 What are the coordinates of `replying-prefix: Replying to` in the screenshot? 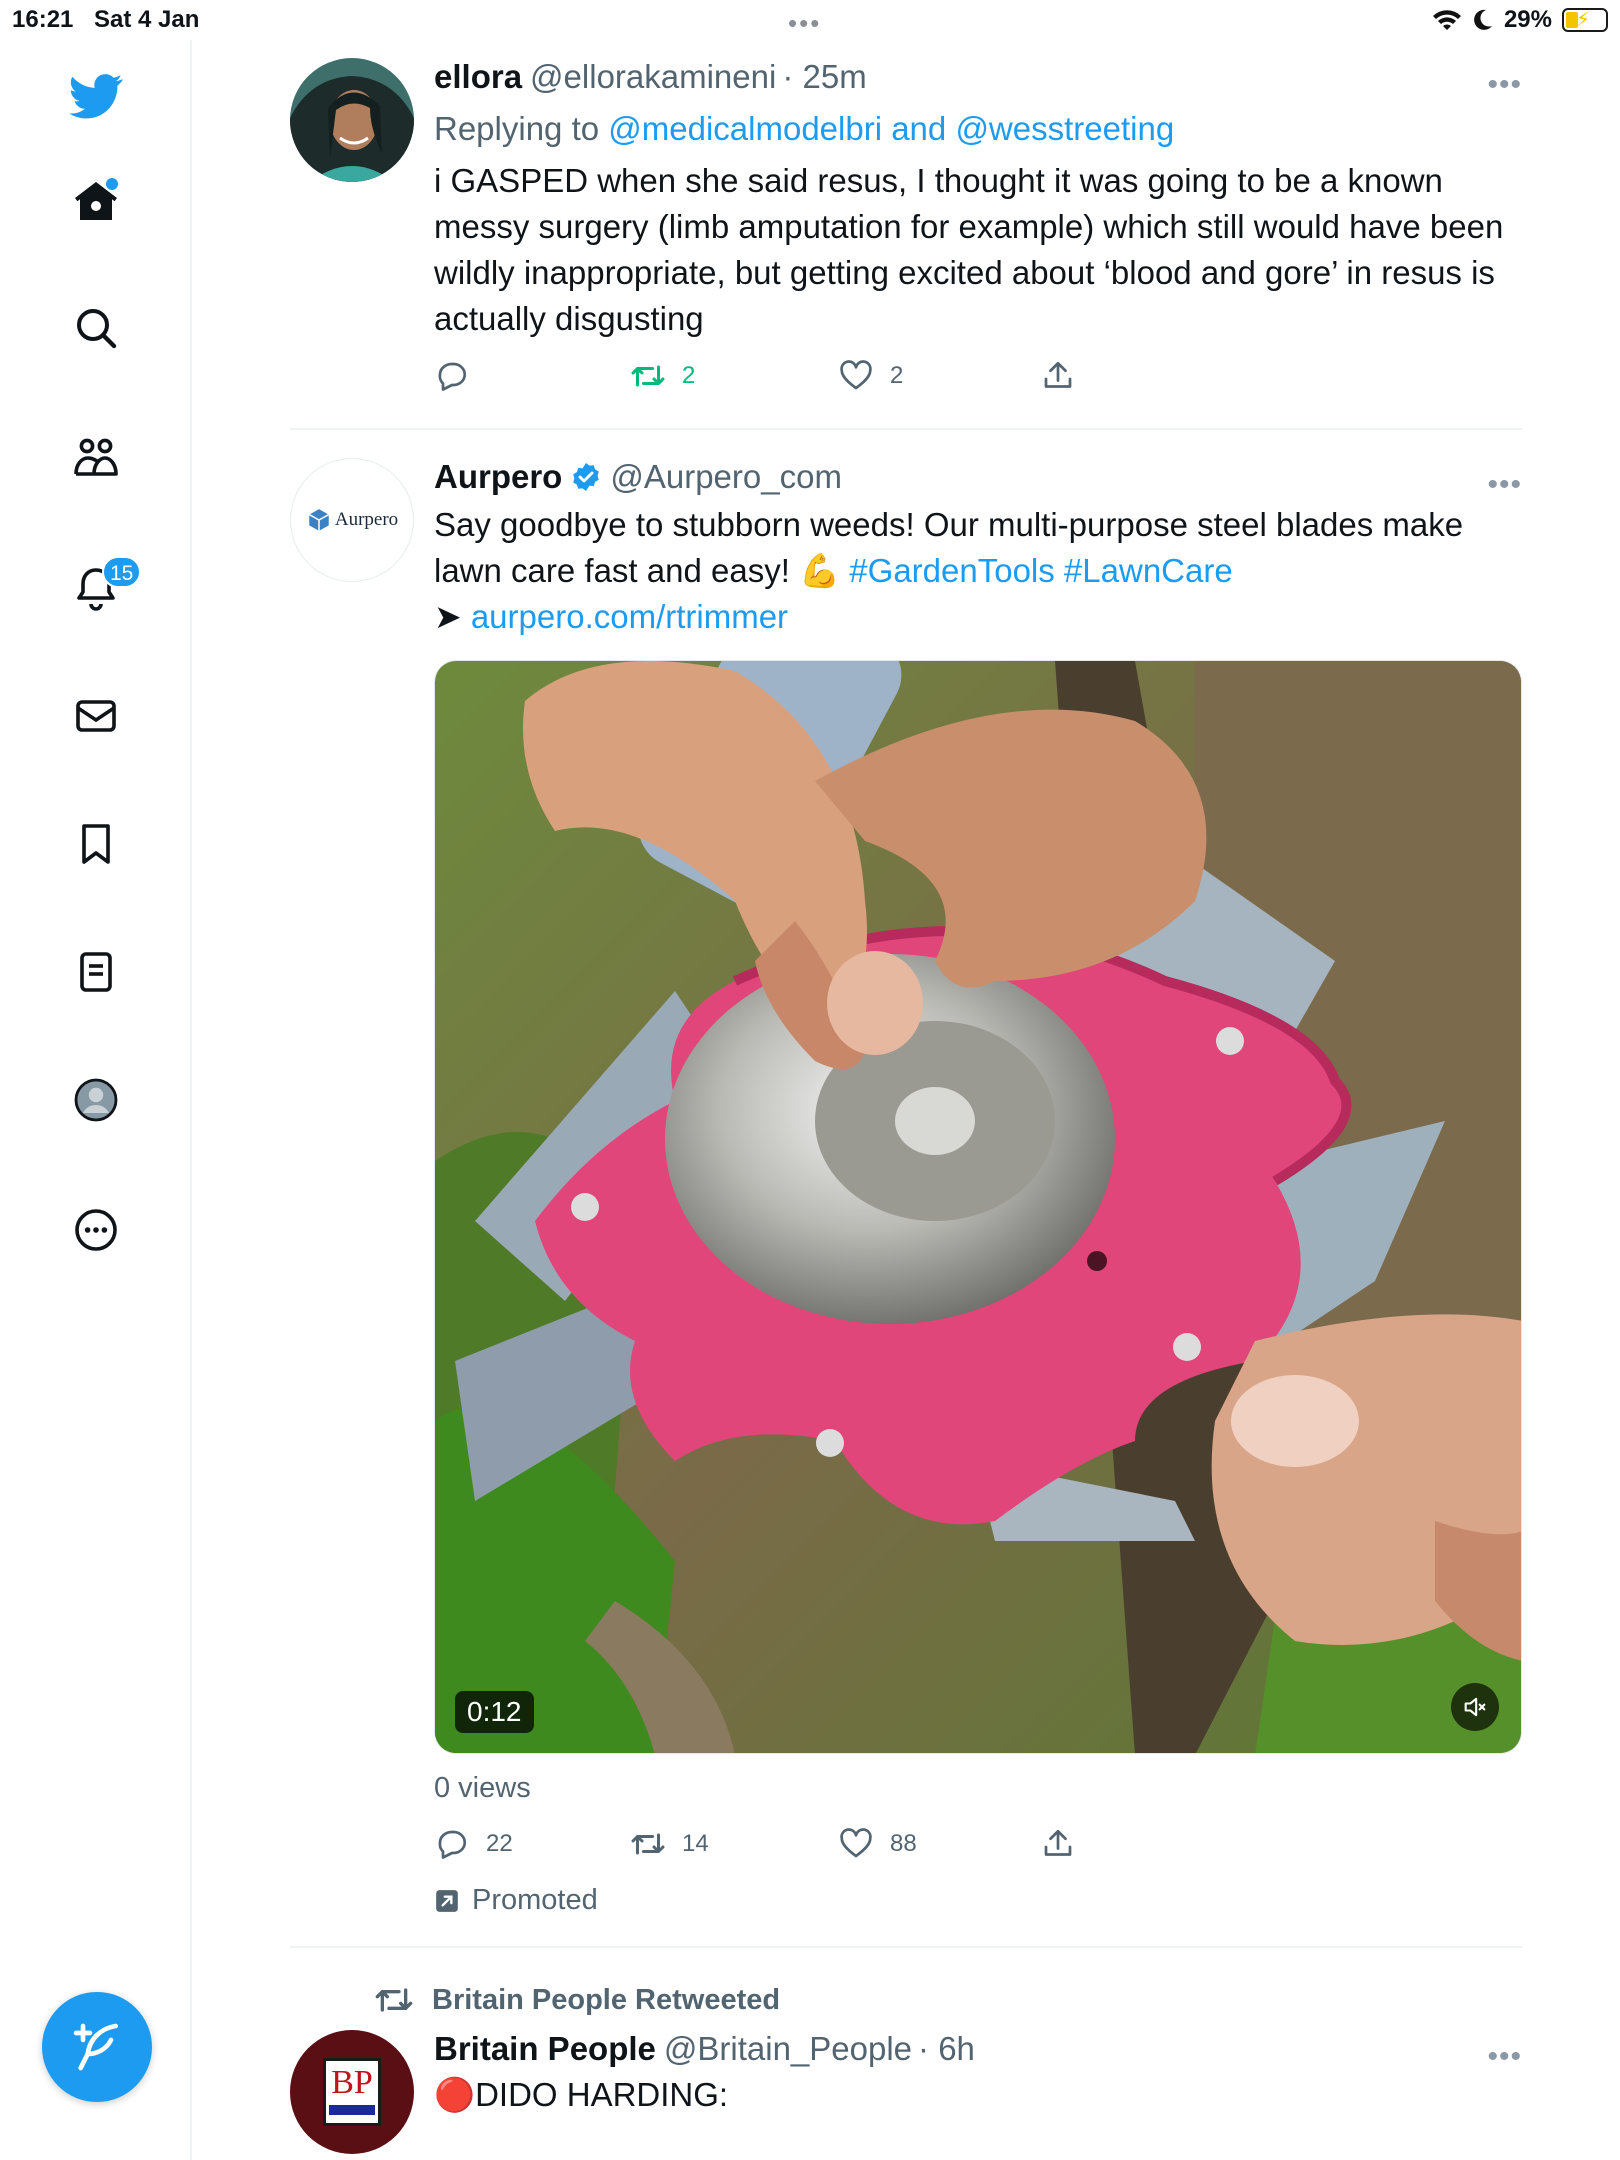 It's located at (521, 128).